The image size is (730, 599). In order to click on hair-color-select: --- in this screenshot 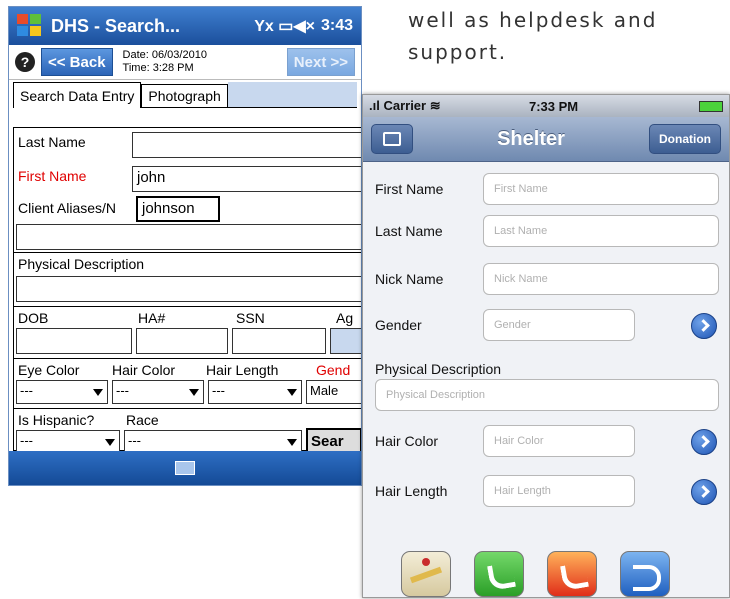, I will do `click(158, 392)`.